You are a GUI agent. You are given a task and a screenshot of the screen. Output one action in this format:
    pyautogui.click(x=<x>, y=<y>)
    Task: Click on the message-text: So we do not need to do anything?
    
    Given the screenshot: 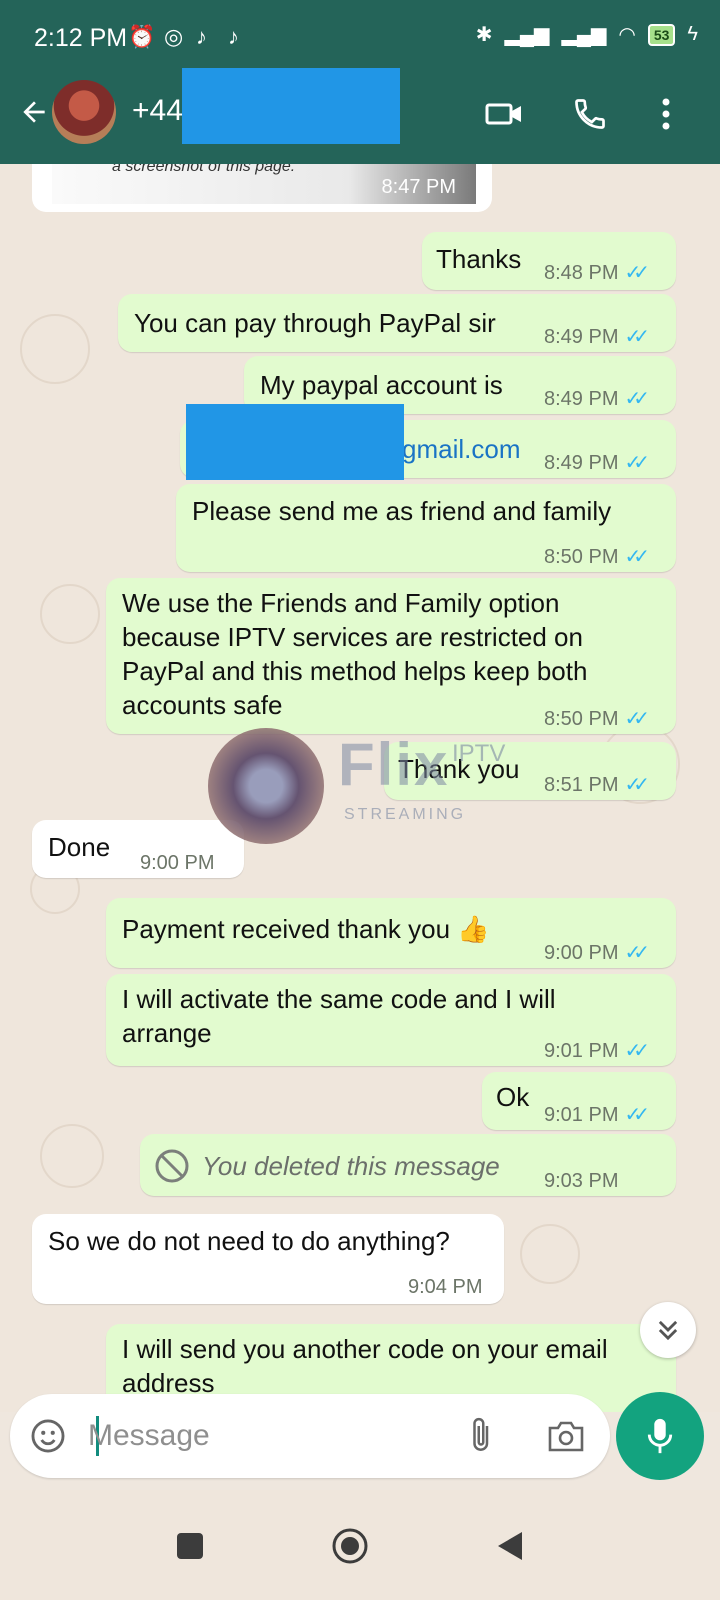 What is the action you would take?
    pyautogui.click(x=249, y=1241)
    